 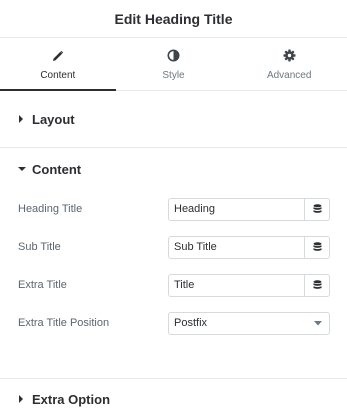 I want to click on sub-title-control: Sub Title, so click(x=249, y=247).